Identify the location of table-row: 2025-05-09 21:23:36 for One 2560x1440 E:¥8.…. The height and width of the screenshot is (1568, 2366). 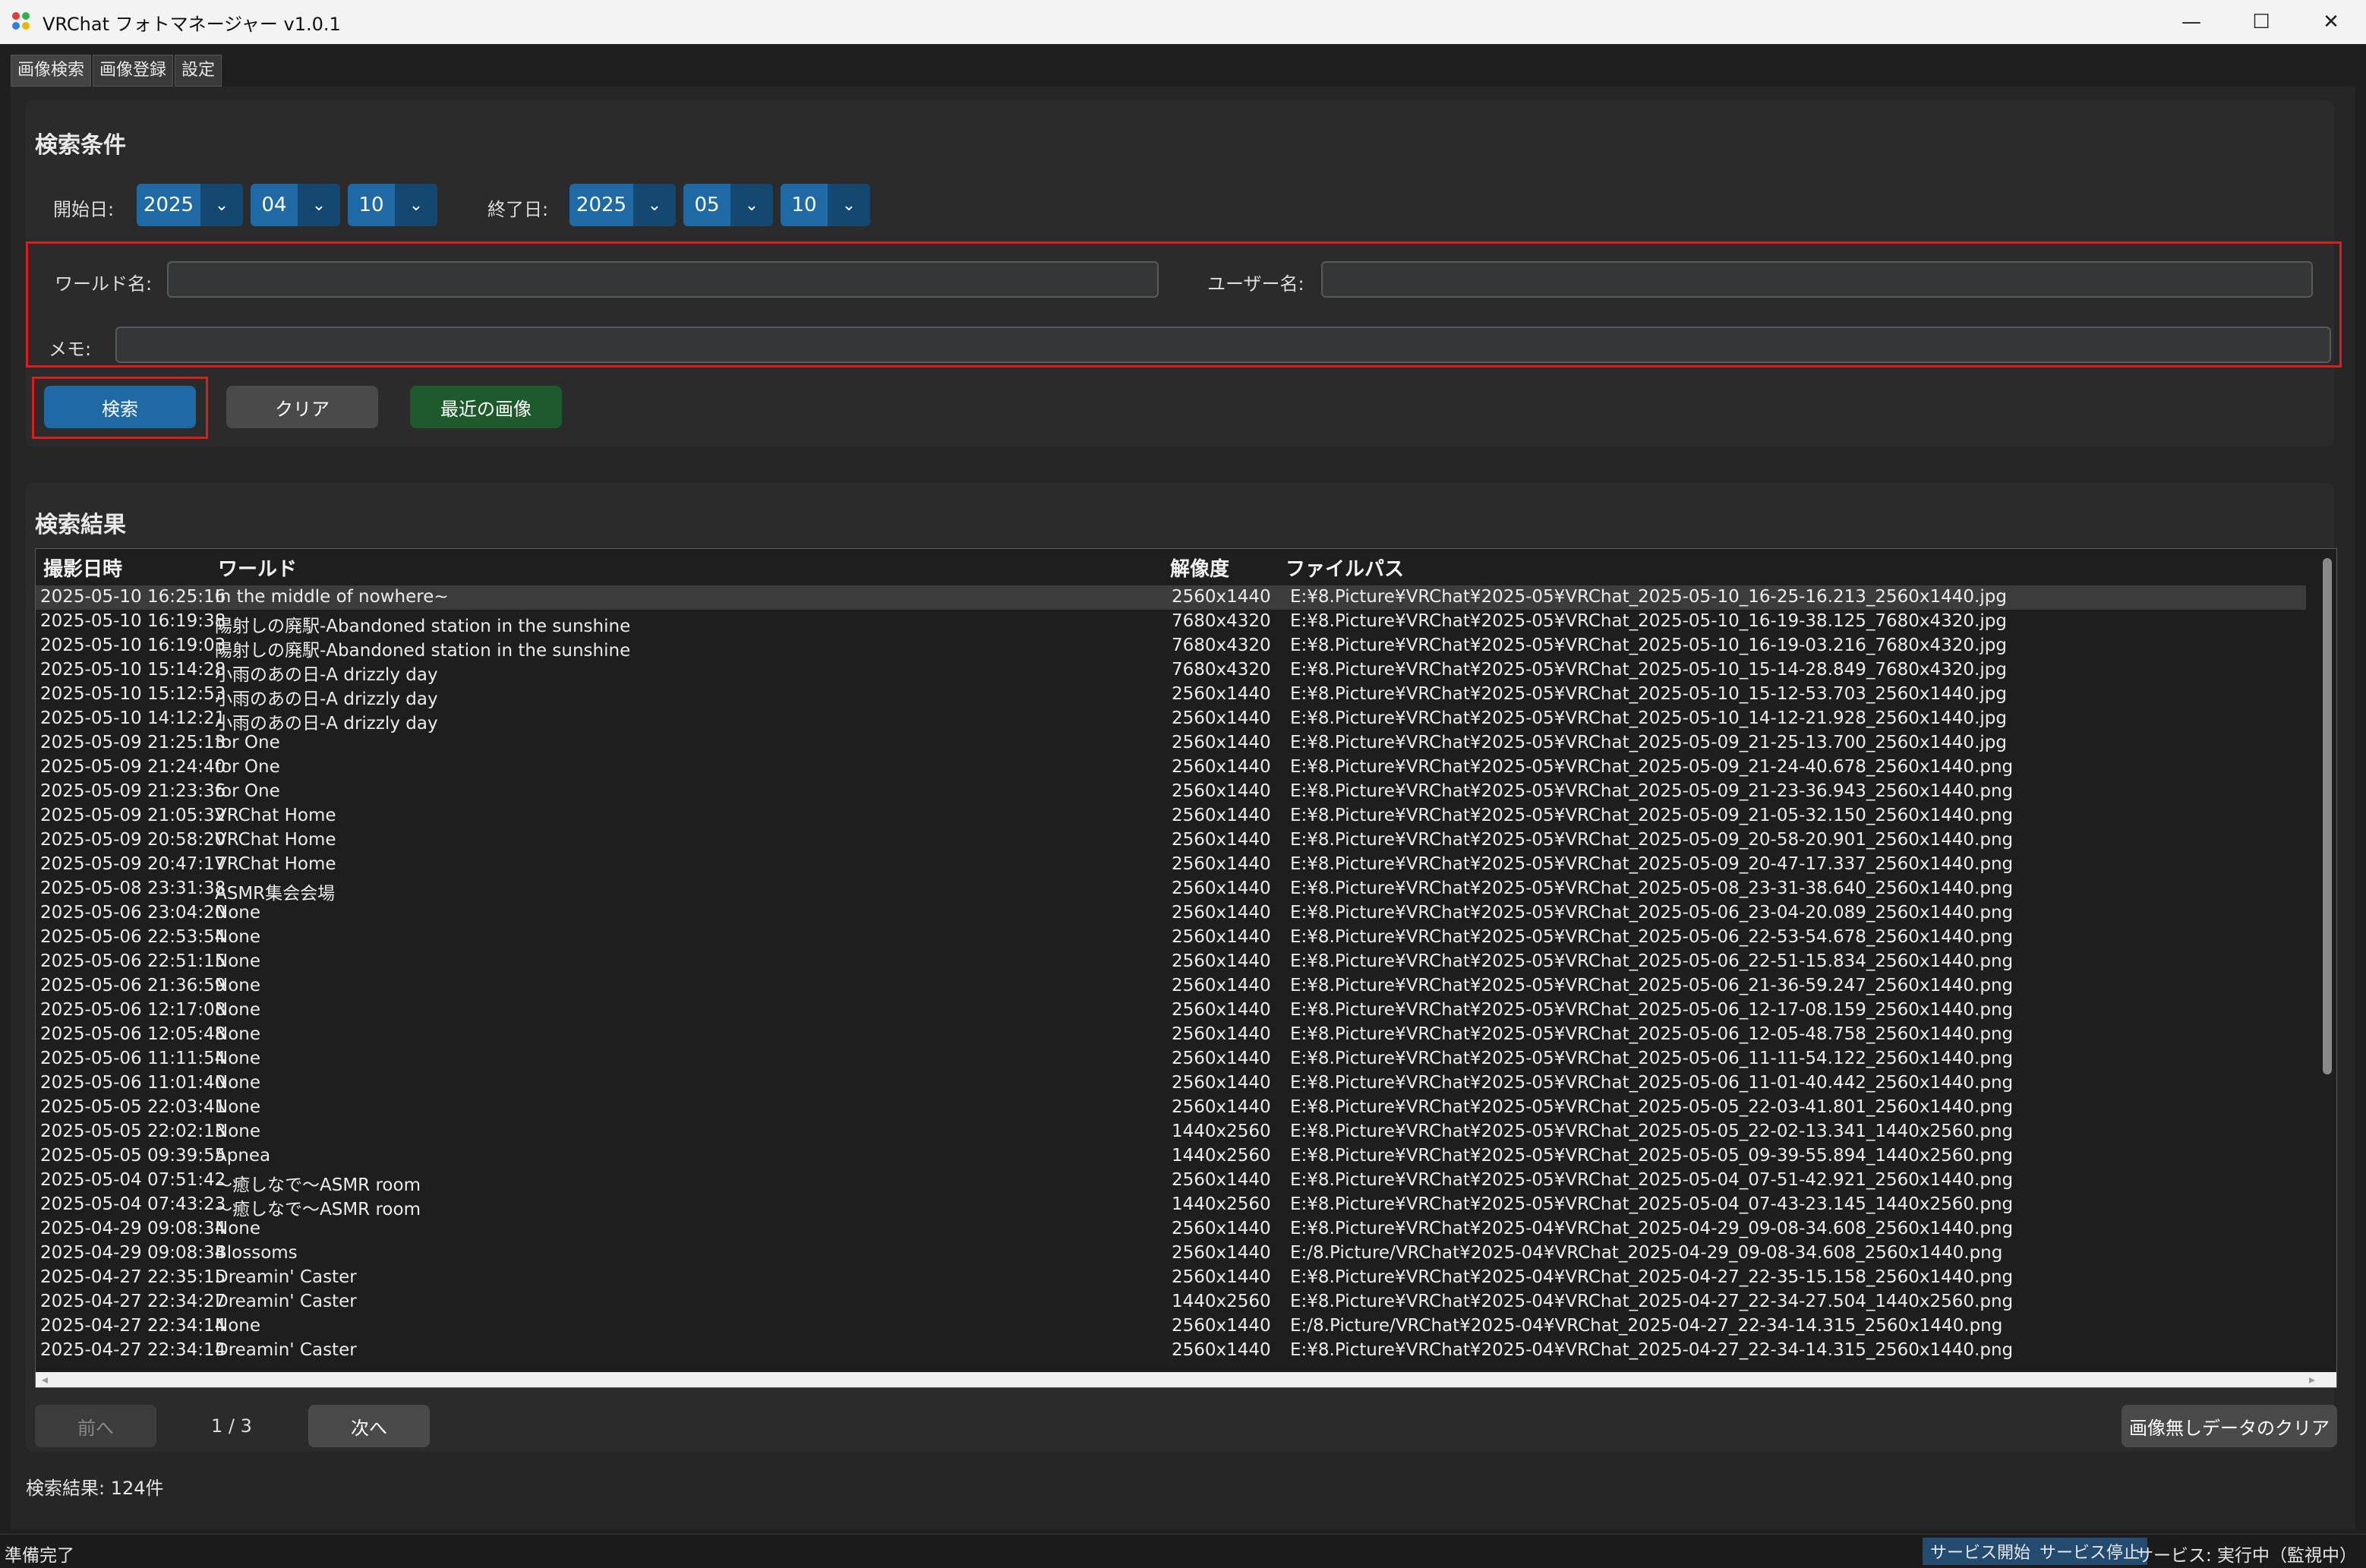
(1171, 792).